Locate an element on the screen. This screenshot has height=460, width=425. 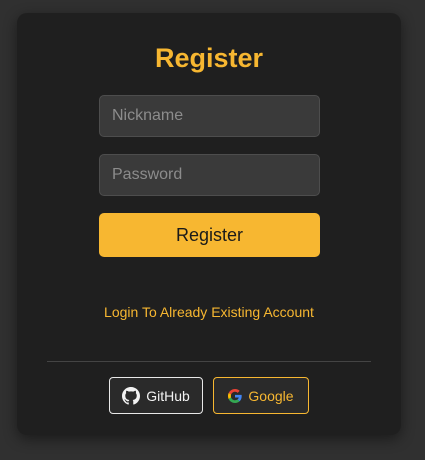
github-login-button: GitHub is located at coordinates (156, 395).